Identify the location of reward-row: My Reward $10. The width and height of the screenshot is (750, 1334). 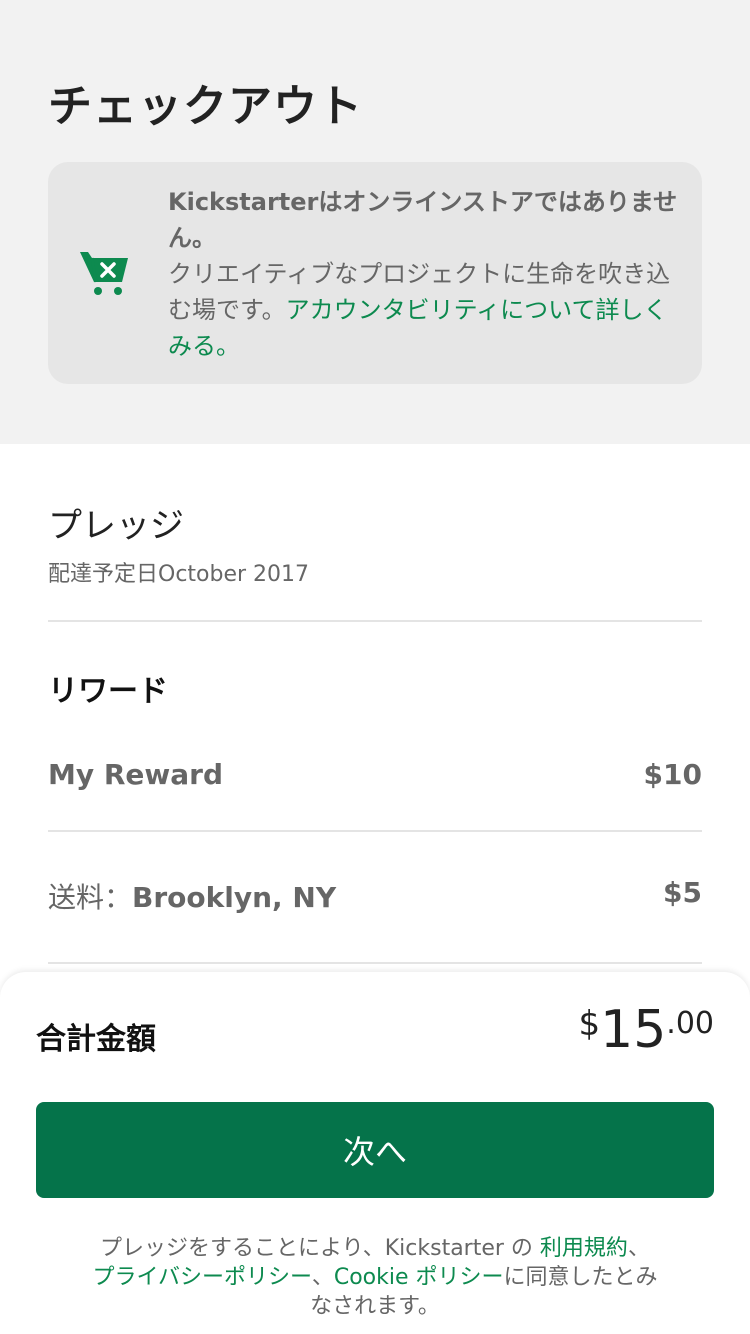
(375, 780).